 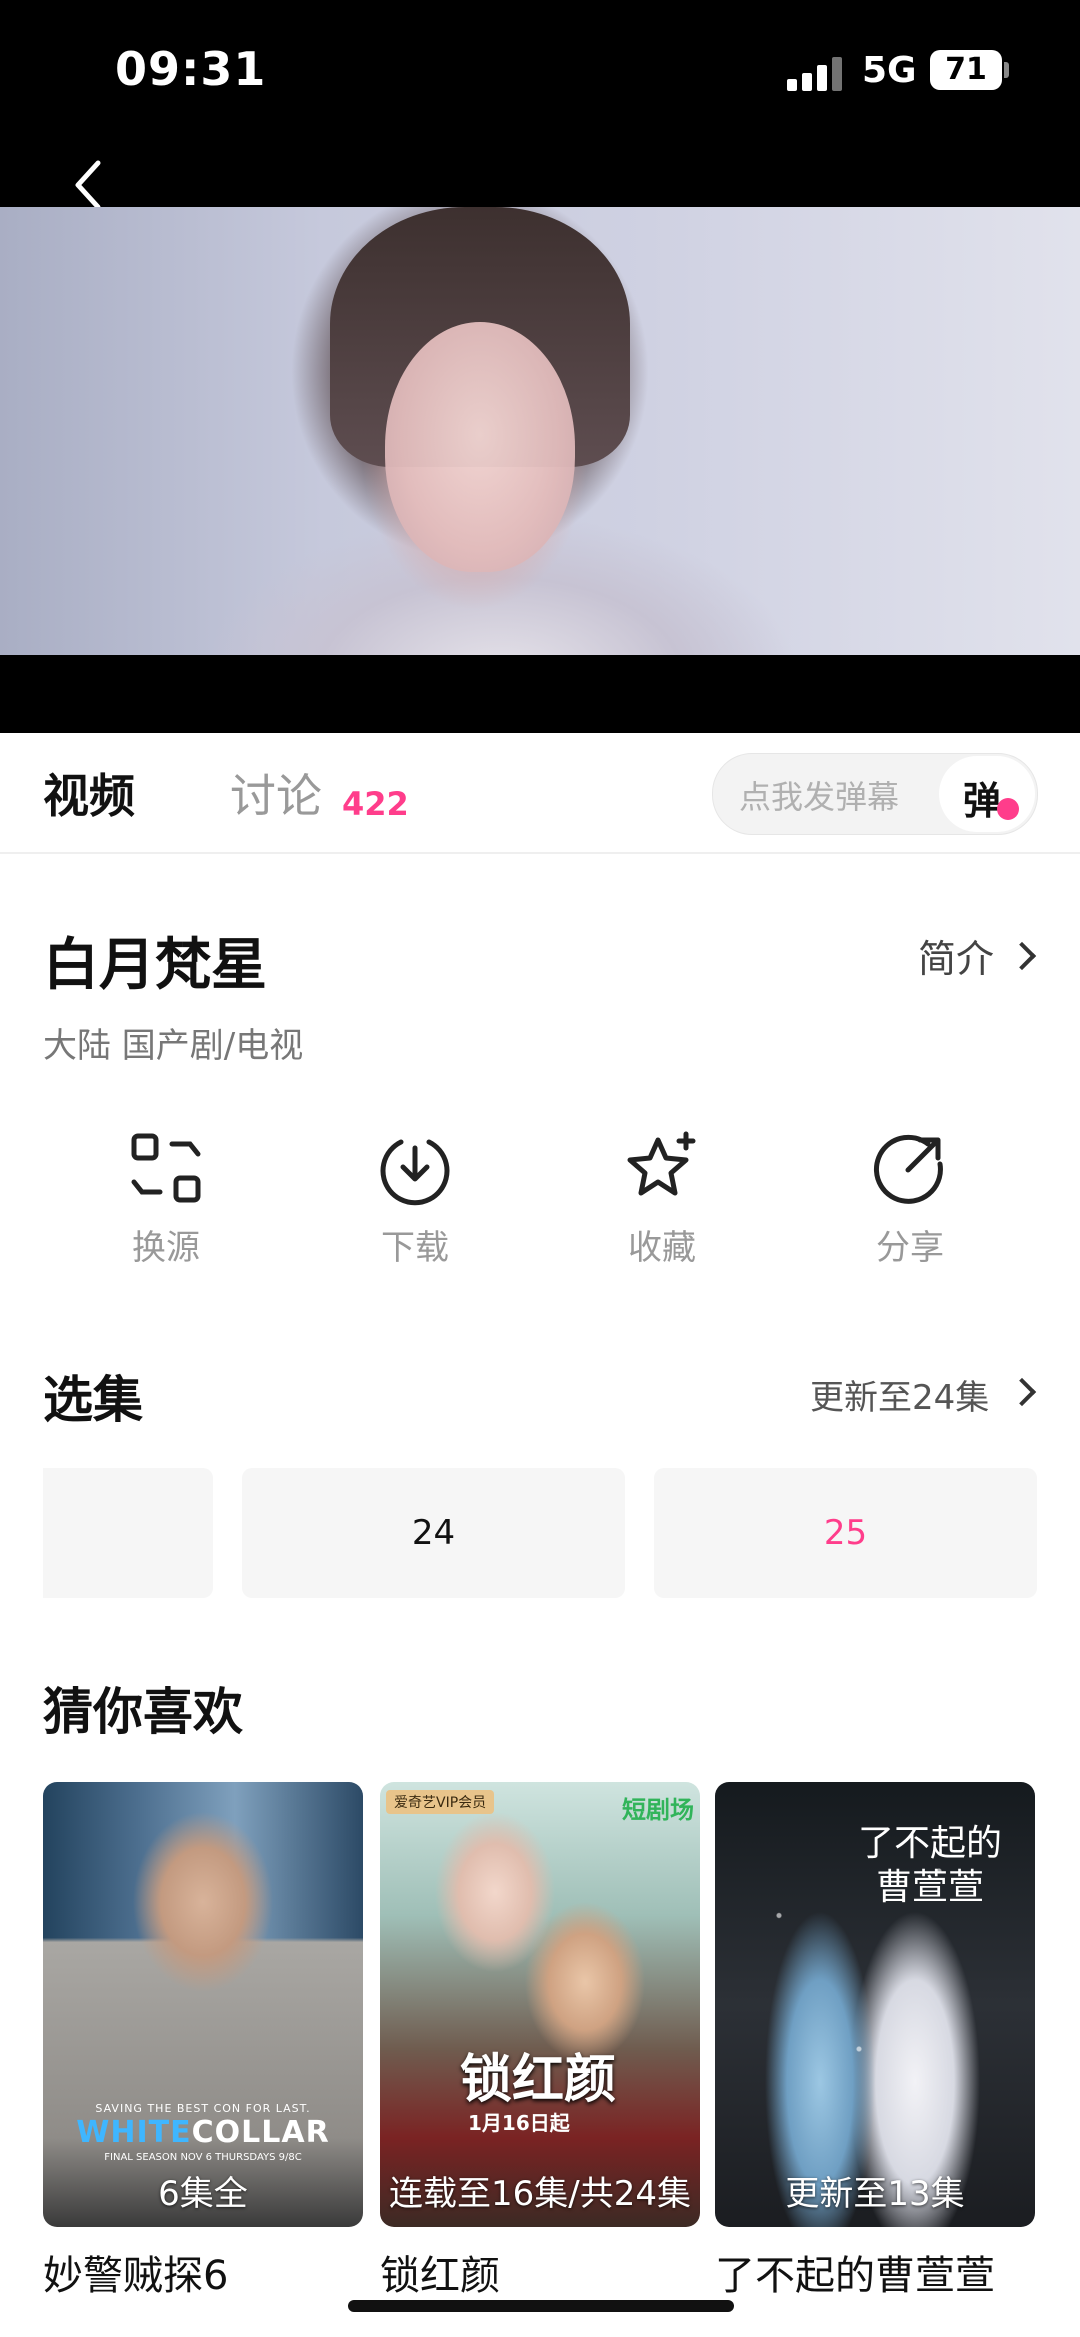 What do you see at coordinates (908, 1169) in the screenshot?
I see `share-icon` at bounding box center [908, 1169].